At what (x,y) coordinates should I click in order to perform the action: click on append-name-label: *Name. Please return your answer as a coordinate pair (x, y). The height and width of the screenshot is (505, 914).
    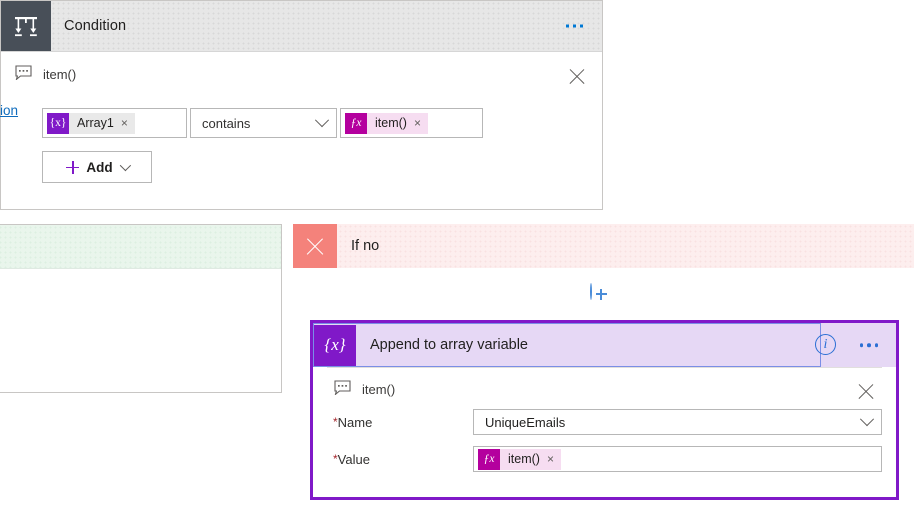
    Looking at the image, I should click on (403, 422).